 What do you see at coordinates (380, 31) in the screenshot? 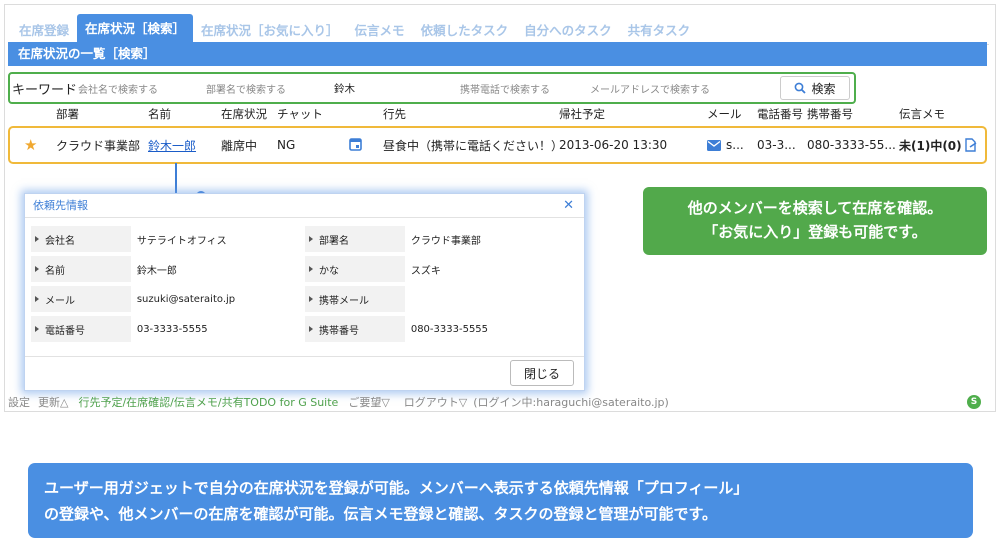
I see `tab-memo: 伝言メモ` at bounding box center [380, 31].